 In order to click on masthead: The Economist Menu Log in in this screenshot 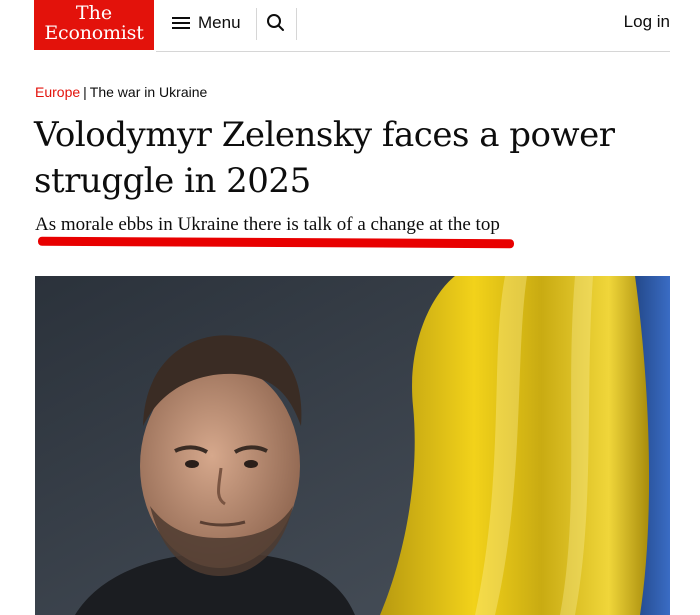, I will do `click(350, 28)`.